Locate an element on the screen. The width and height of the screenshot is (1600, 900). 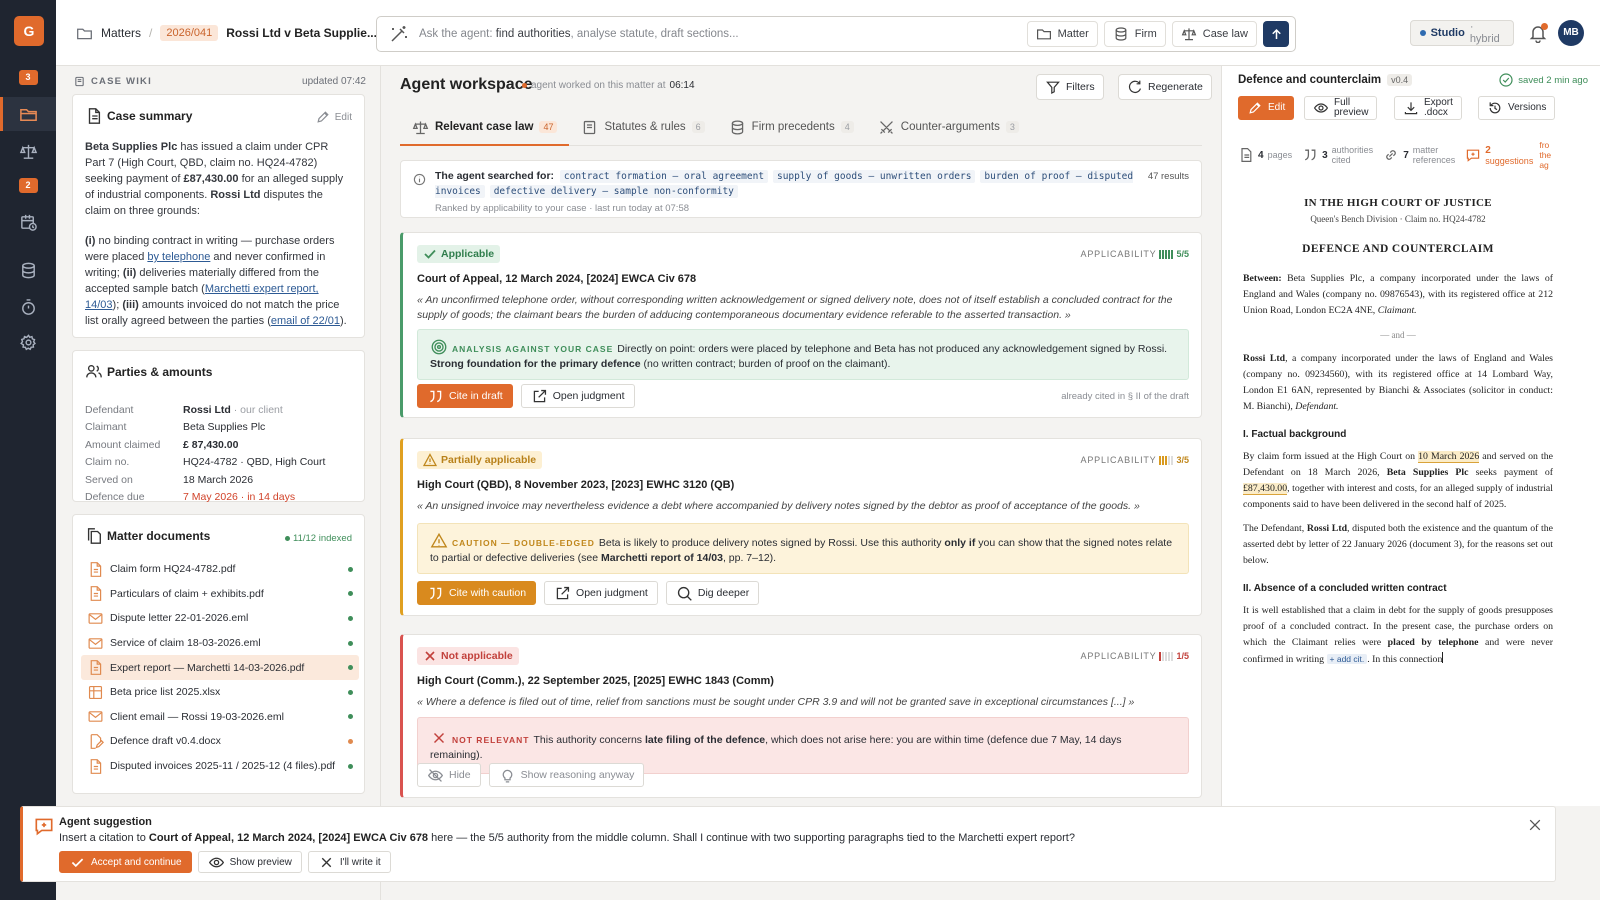
add-citation-button: + add cit. is located at coordinates (1347, 659).